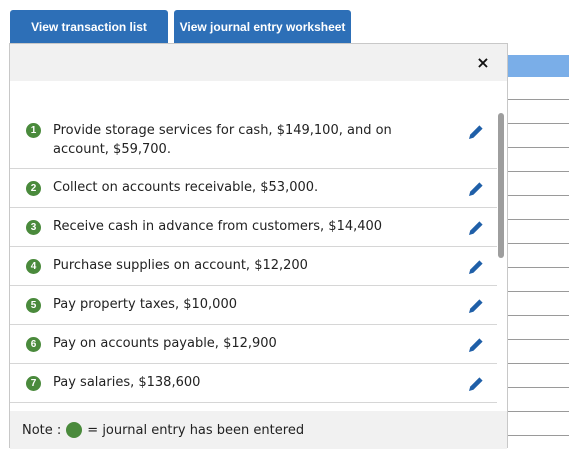  Describe the element at coordinates (165, 343) in the screenshot. I see `transaction-text: Pay on accounts payable, $12,900` at that location.